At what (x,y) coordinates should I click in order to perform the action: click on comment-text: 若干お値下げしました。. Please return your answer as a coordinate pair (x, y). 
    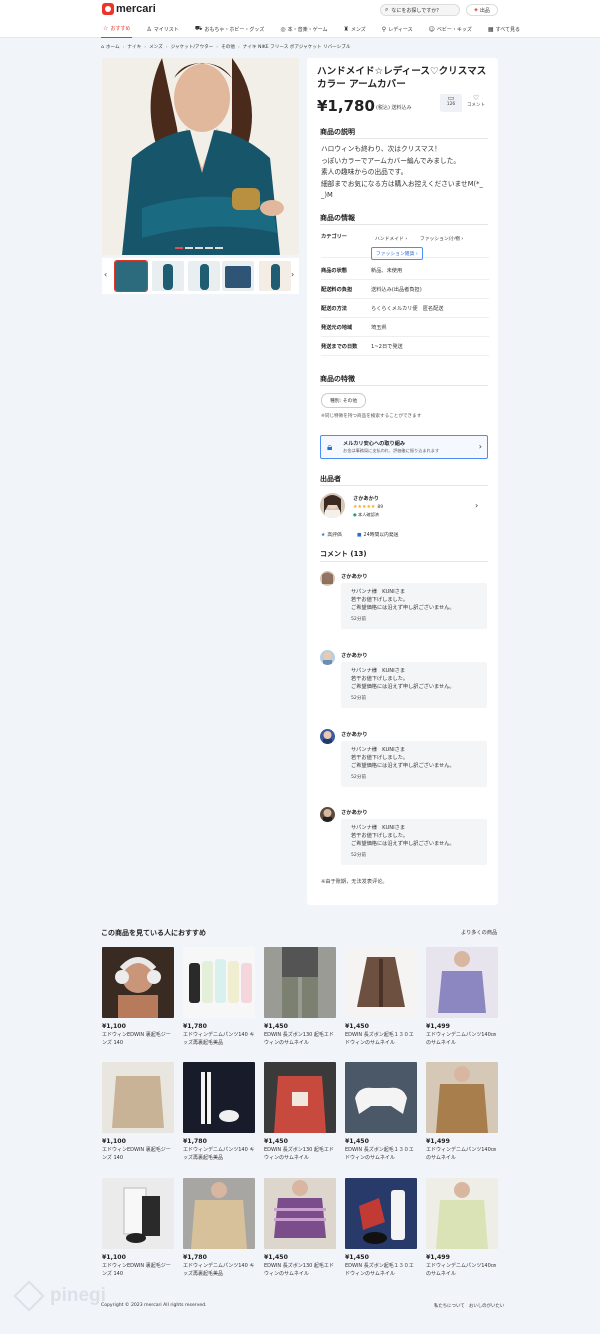
    Looking at the image, I should click on (380, 836).